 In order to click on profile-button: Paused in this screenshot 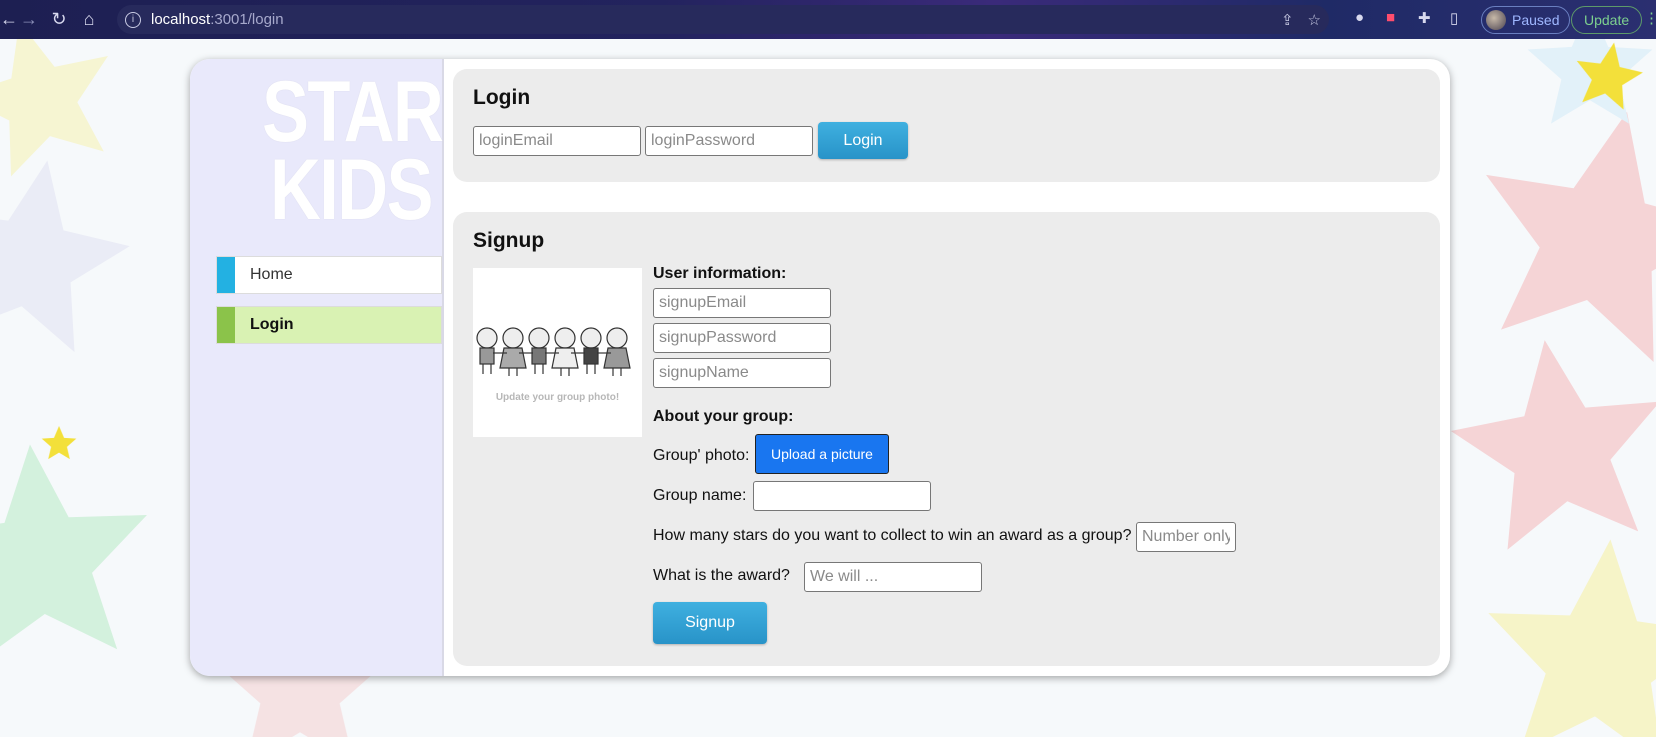, I will do `click(1526, 20)`.